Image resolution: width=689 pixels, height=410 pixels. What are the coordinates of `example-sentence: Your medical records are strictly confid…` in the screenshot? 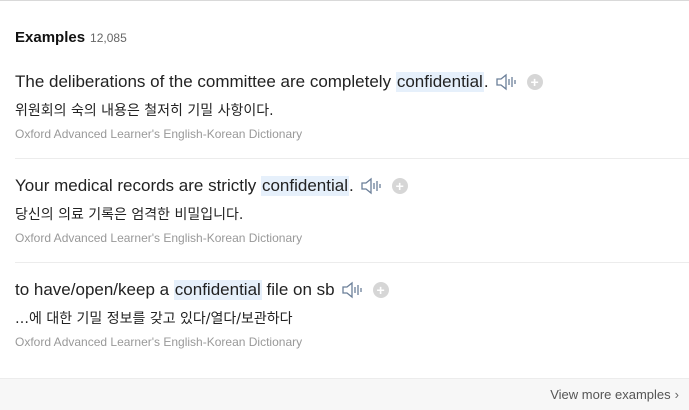 It's located at (211, 186).